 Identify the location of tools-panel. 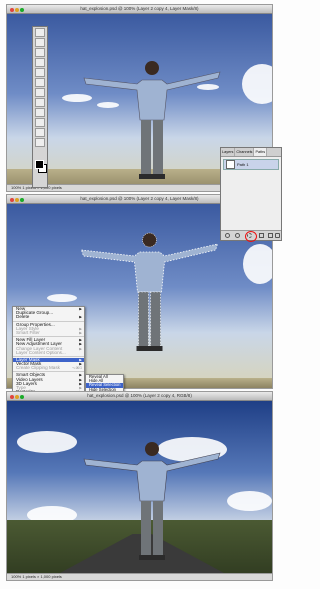
(40, 107).